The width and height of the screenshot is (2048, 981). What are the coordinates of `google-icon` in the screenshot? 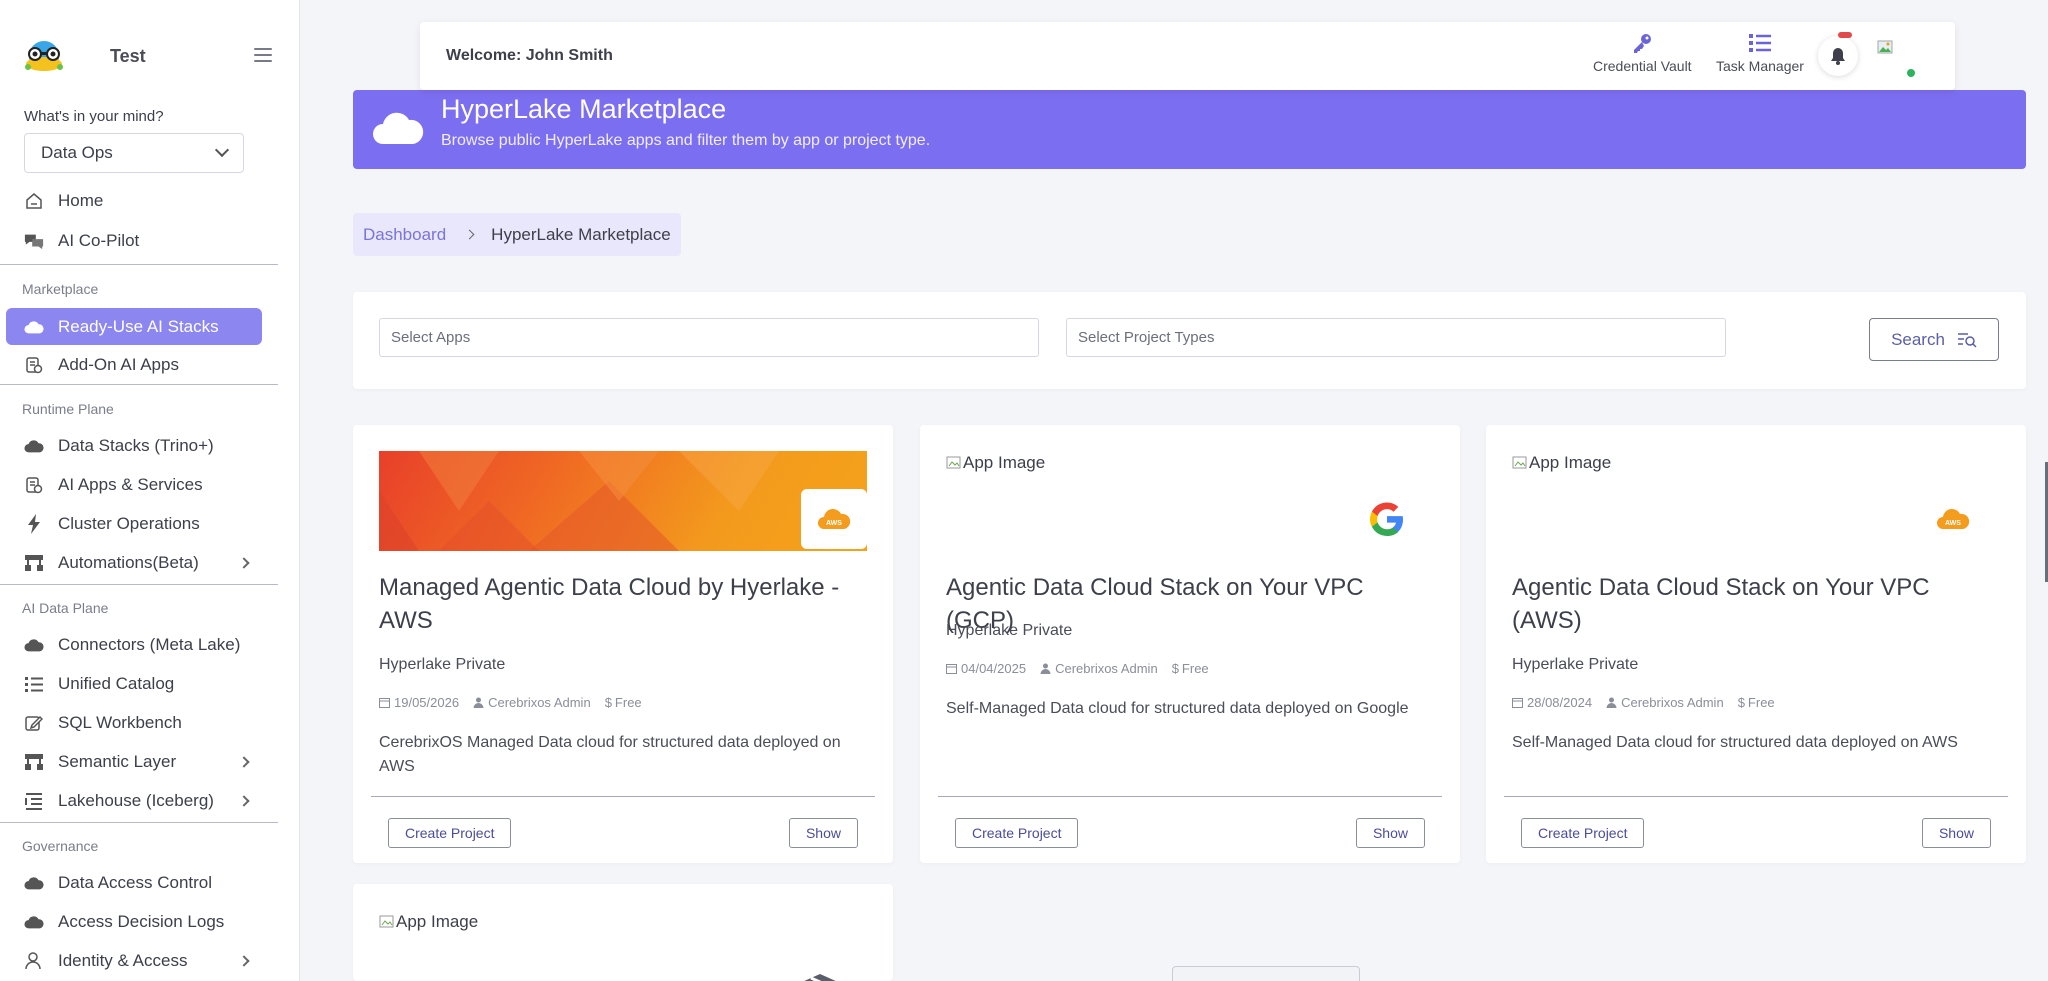 It's located at (1386, 519).